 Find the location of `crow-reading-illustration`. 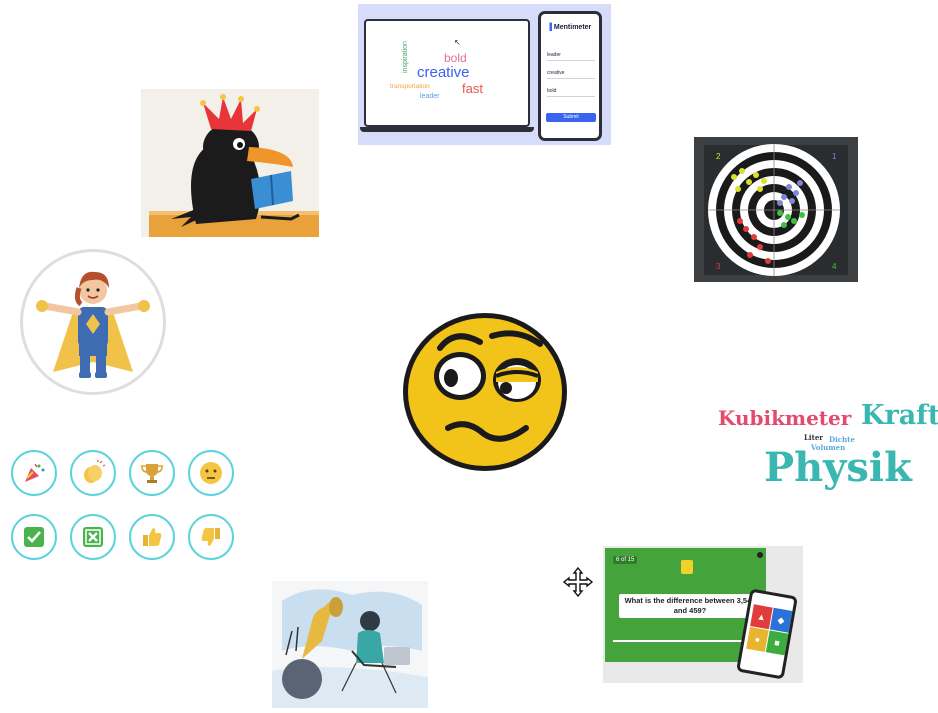

crow-reading-illustration is located at coordinates (230, 163).